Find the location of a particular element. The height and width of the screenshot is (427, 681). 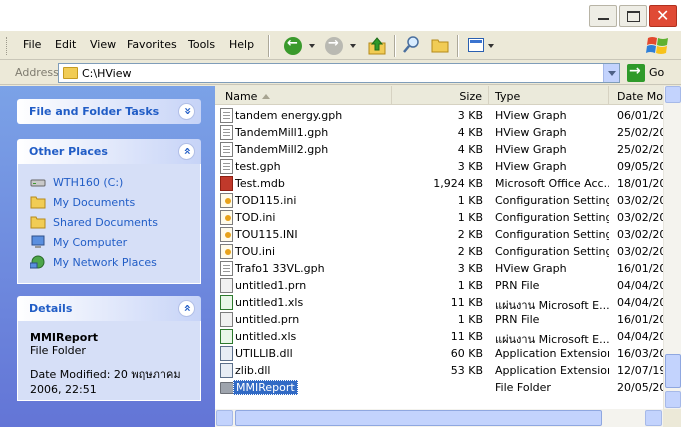

maximize-button is located at coordinates (633, 16).